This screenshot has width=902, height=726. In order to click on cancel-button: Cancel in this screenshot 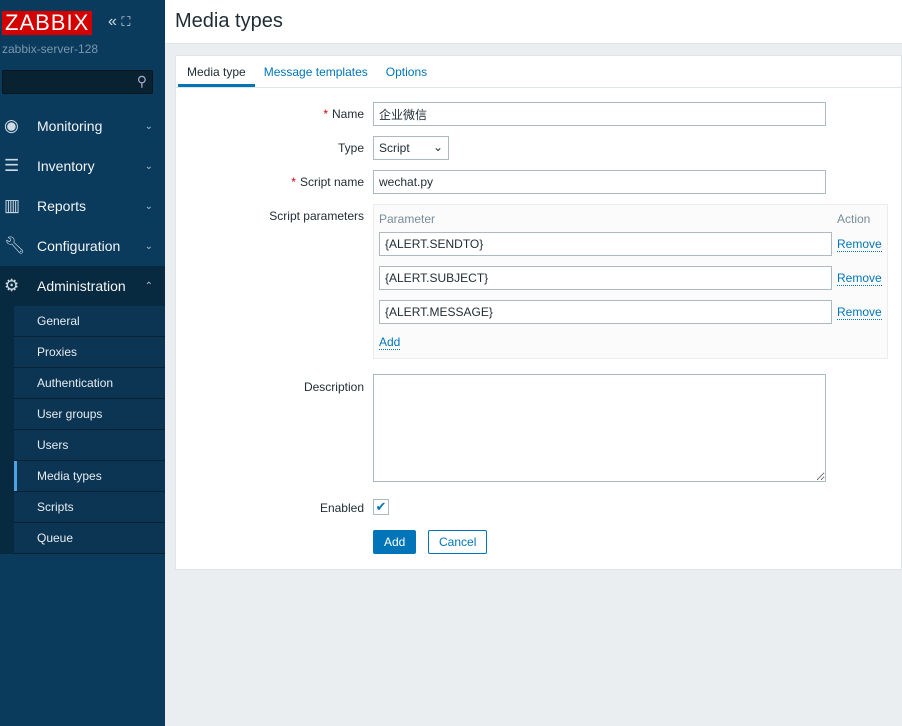, I will do `click(458, 542)`.